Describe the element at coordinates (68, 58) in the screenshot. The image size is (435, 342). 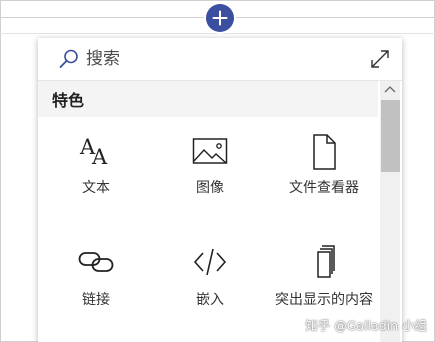
I see `search-icon` at that location.